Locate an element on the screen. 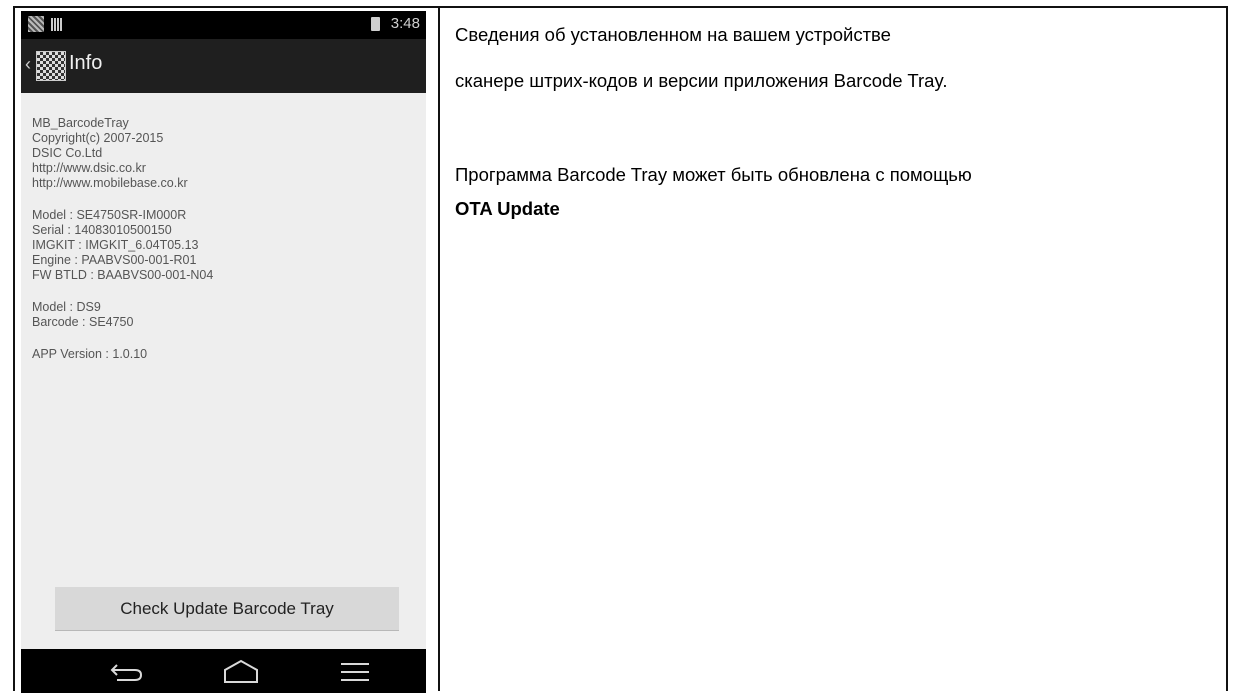 The height and width of the screenshot is (693, 1238). info-line: Engine : PAABVS00-001-R01 is located at coordinates (114, 260).